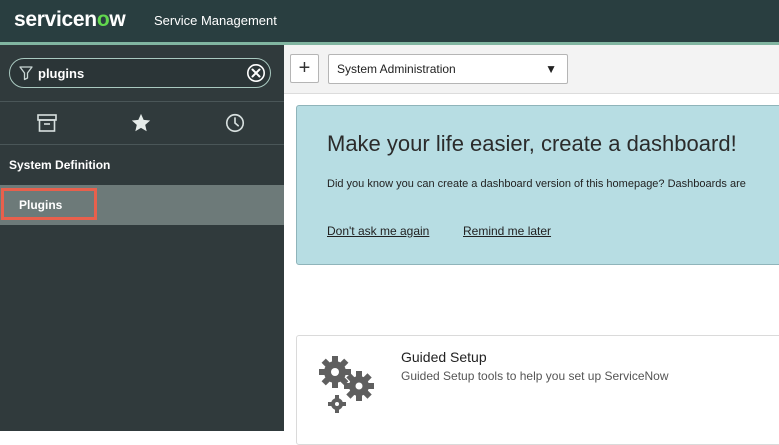 The image size is (779, 445). I want to click on application-system-definition: System Definition, so click(142, 165).